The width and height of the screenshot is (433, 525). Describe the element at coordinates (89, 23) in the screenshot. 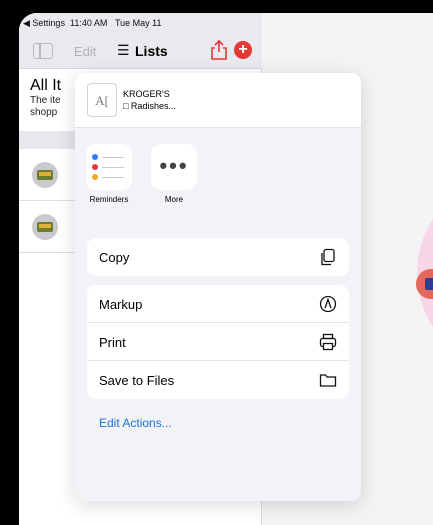

I see `status-time: 11:40 AM` at that location.